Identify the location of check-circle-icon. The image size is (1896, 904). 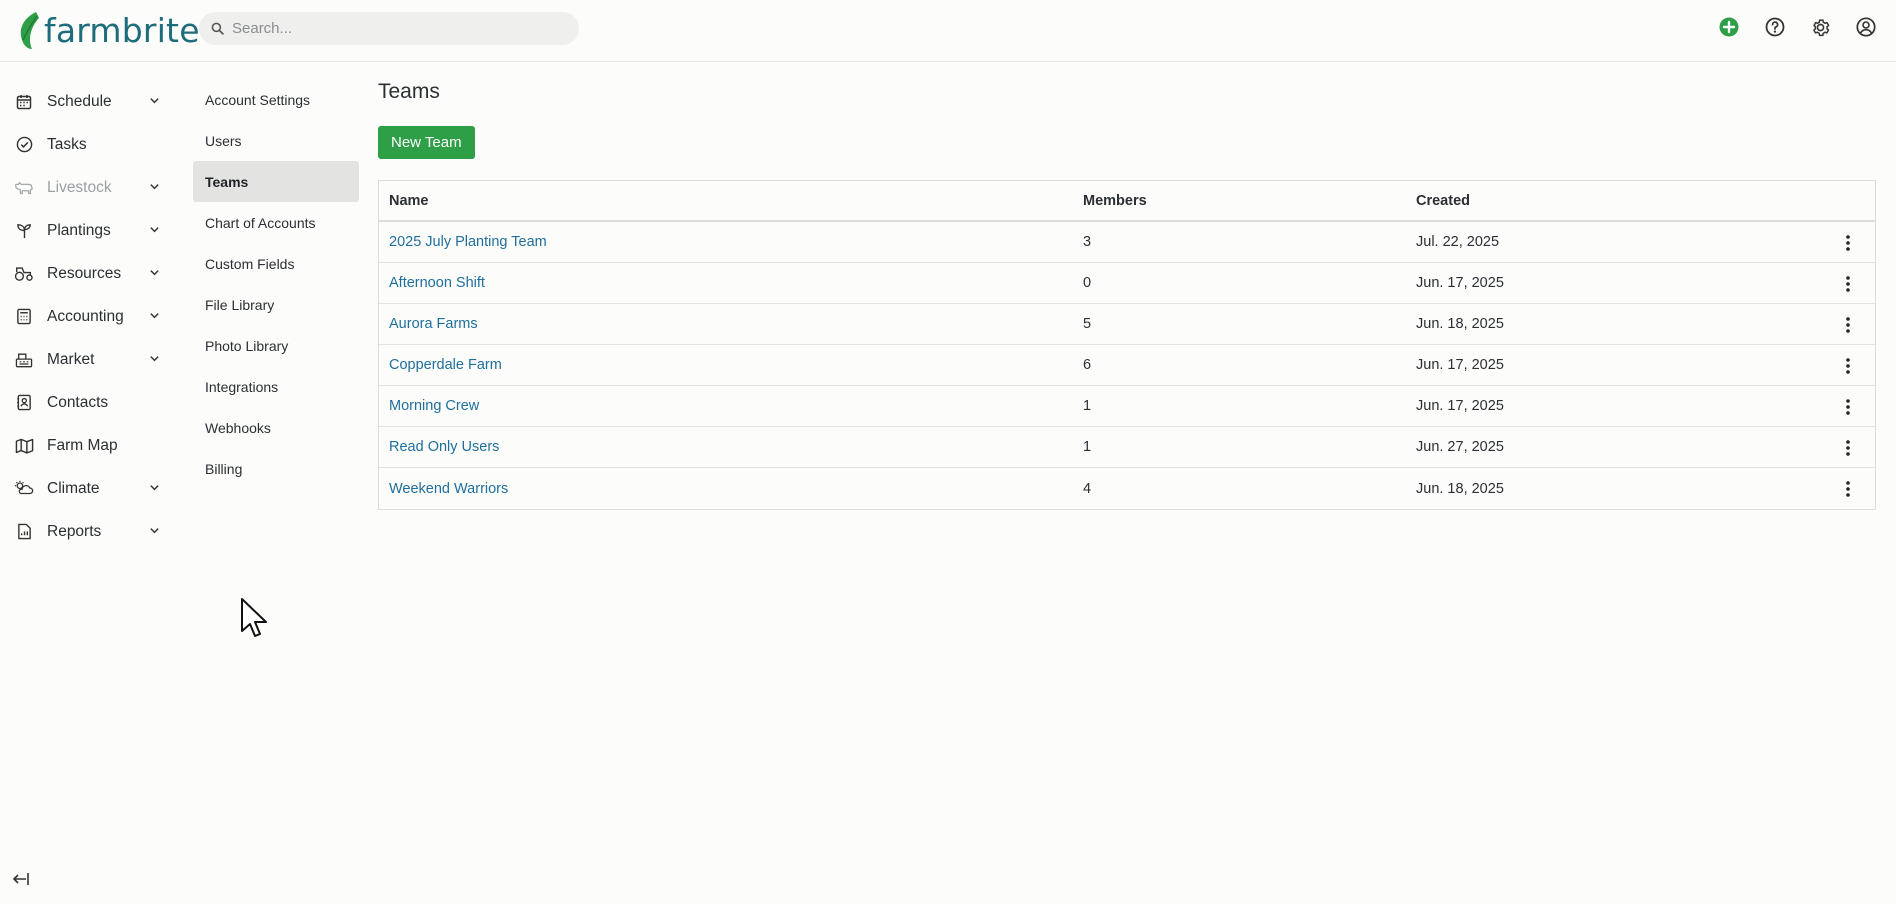
(24, 145).